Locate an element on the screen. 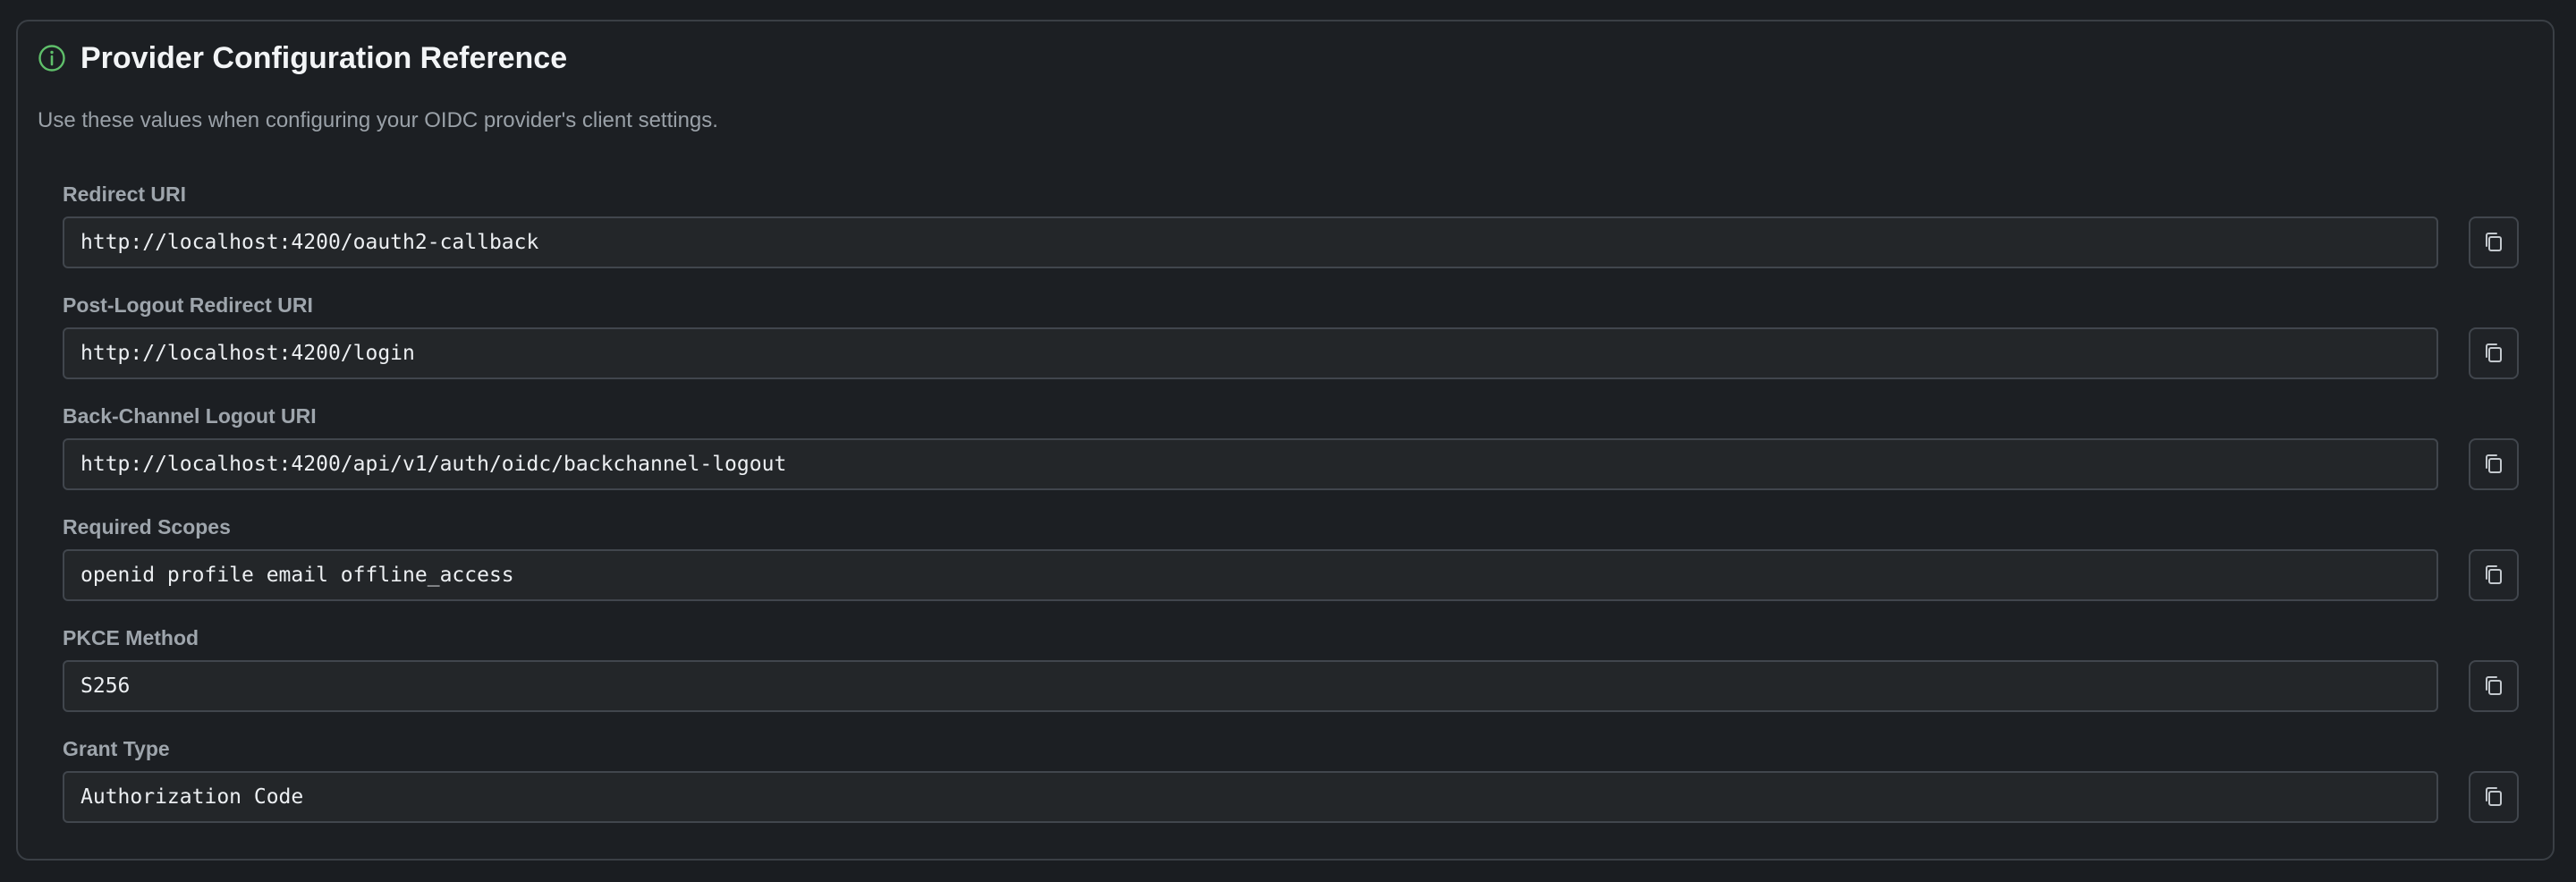  copy-pkce-method-button is located at coordinates (2494, 686).